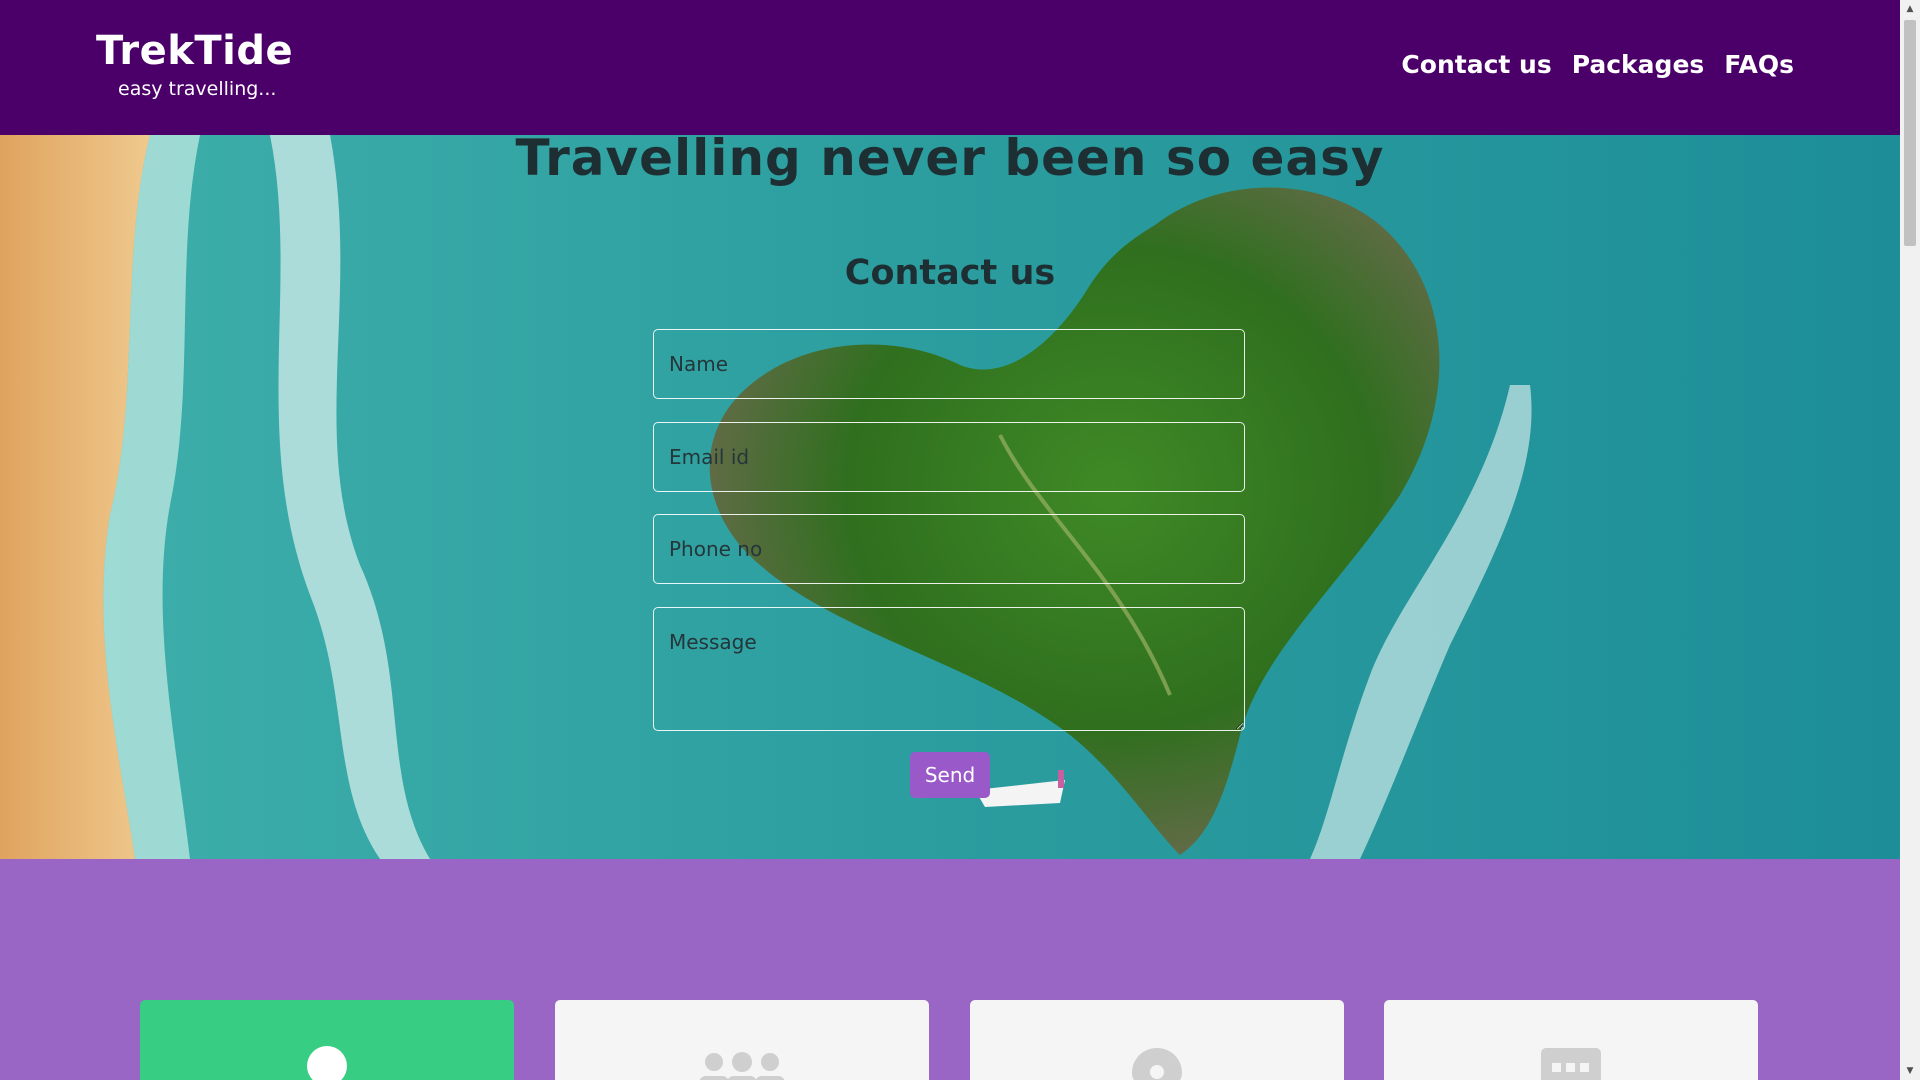 Image resolution: width=1920 pixels, height=1080 pixels. I want to click on scrollbar-thumb, so click(1910, 133).